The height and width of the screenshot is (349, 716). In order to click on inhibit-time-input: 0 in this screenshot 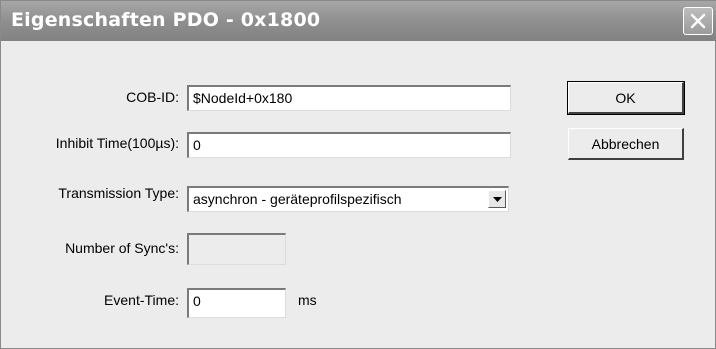, I will do `click(349, 145)`.